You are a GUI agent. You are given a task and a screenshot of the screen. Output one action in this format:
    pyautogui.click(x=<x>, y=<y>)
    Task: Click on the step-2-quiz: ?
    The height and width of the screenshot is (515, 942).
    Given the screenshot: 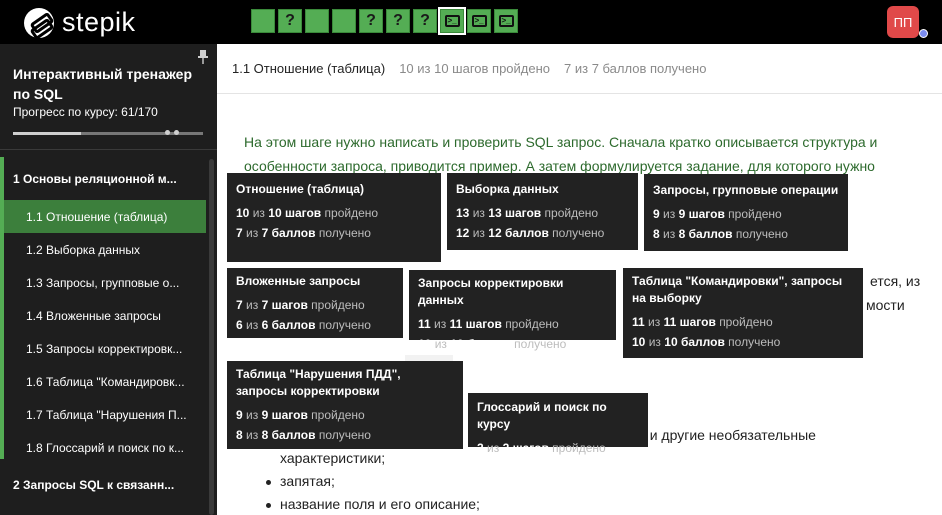 What is the action you would take?
    pyautogui.click(x=290, y=21)
    